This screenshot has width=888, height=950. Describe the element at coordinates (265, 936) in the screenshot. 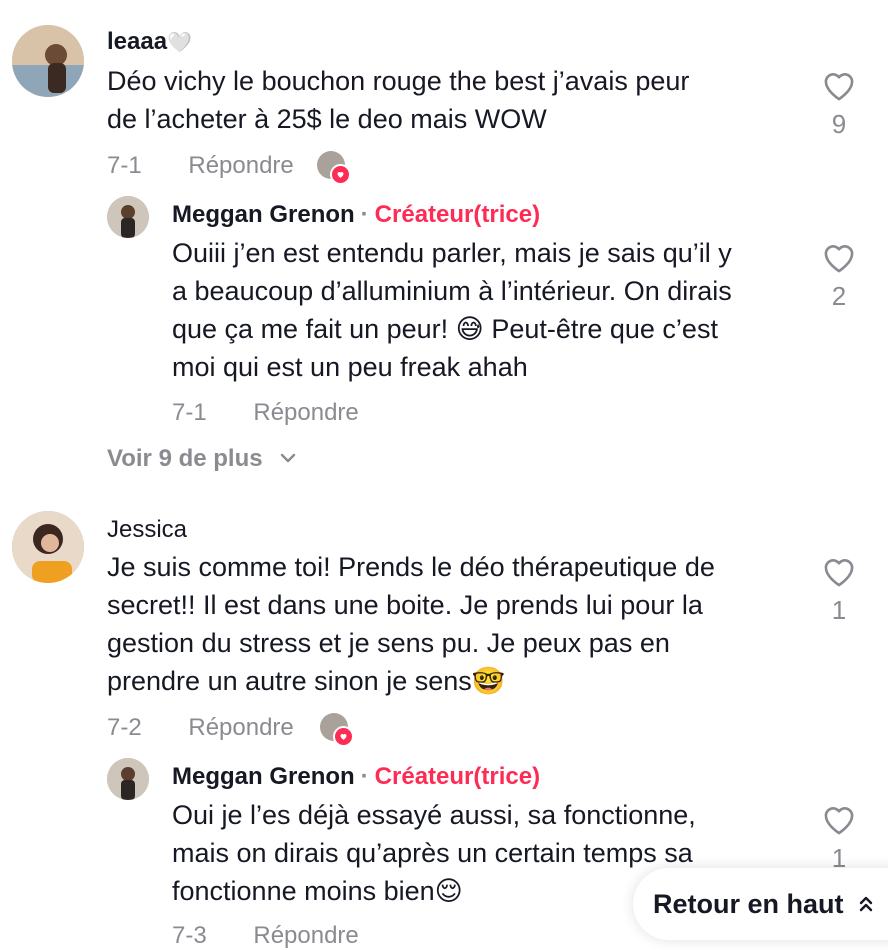

I see `reply-meta: 7-3 Répondre` at that location.